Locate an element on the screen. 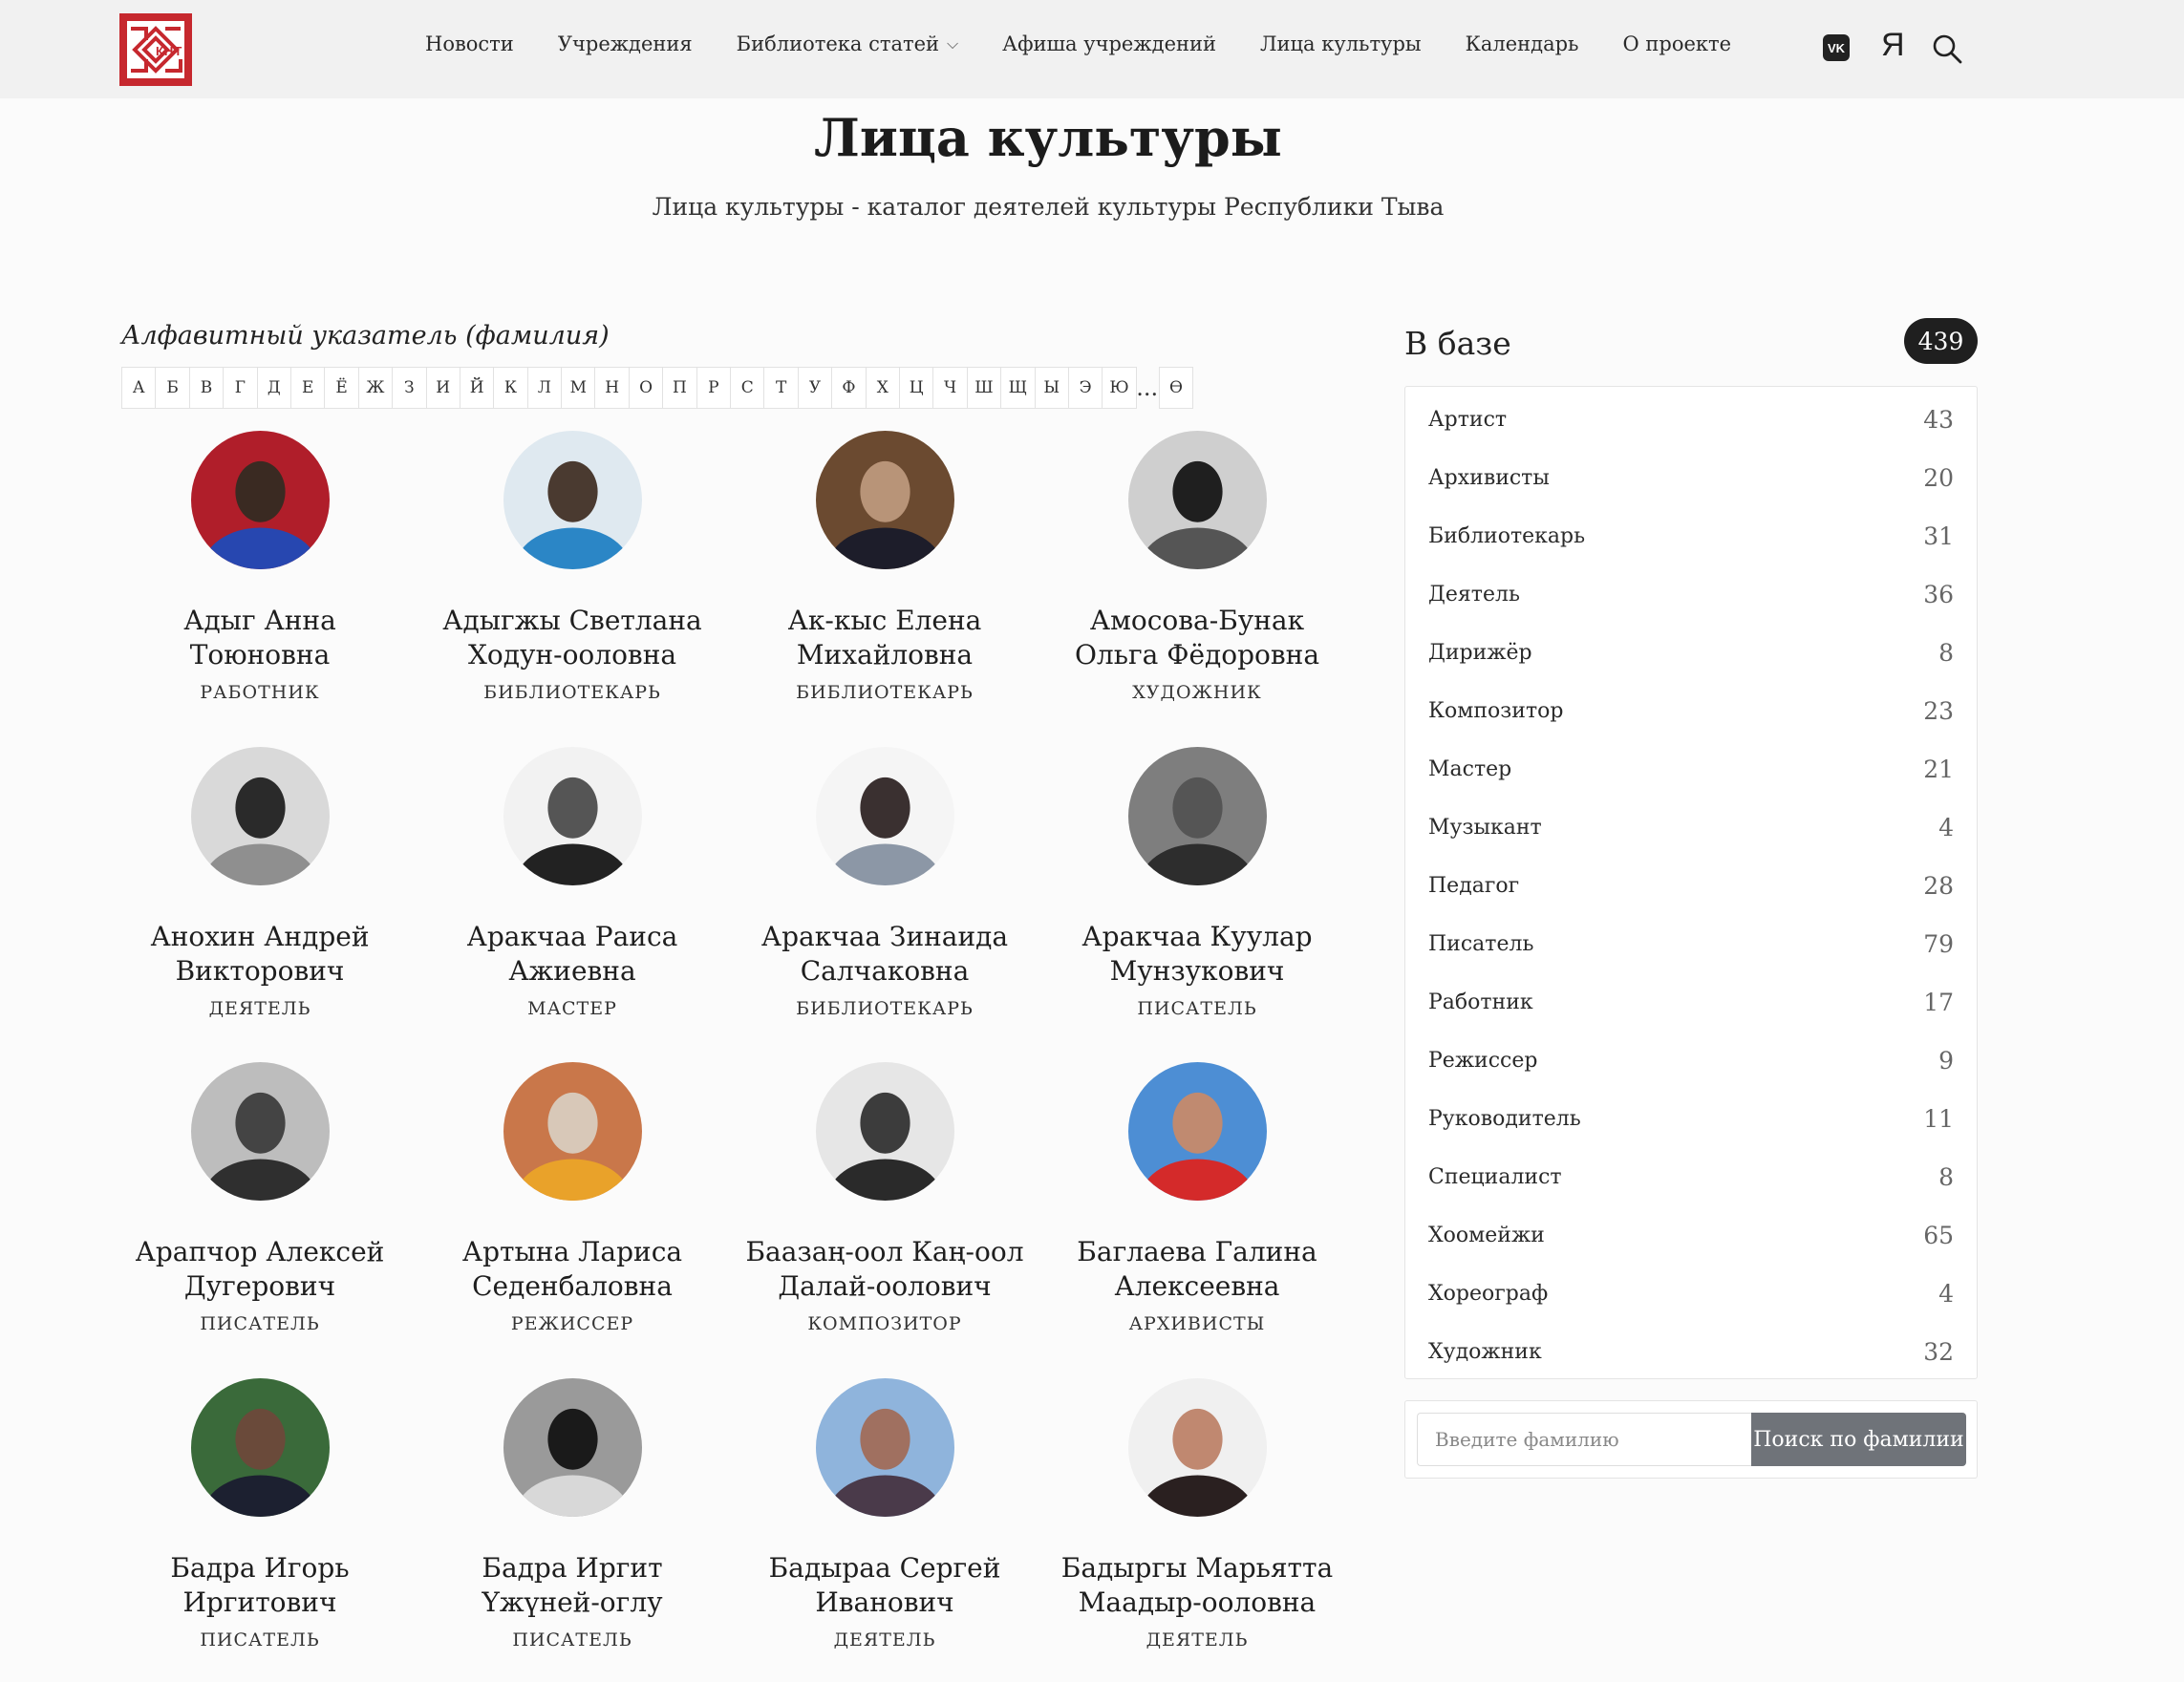  person-name: Баглаева Галина Алексеевна is located at coordinates (1197, 1269).